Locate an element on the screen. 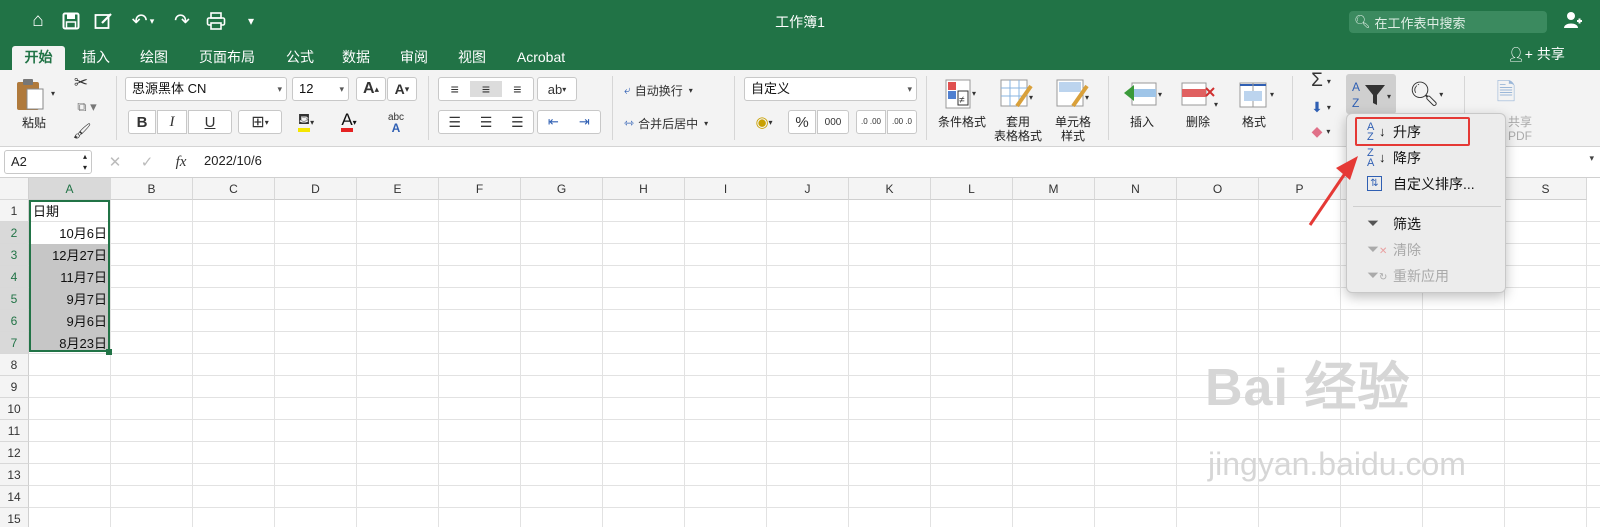  column-header-m: M is located at coordinates (1054, 189).